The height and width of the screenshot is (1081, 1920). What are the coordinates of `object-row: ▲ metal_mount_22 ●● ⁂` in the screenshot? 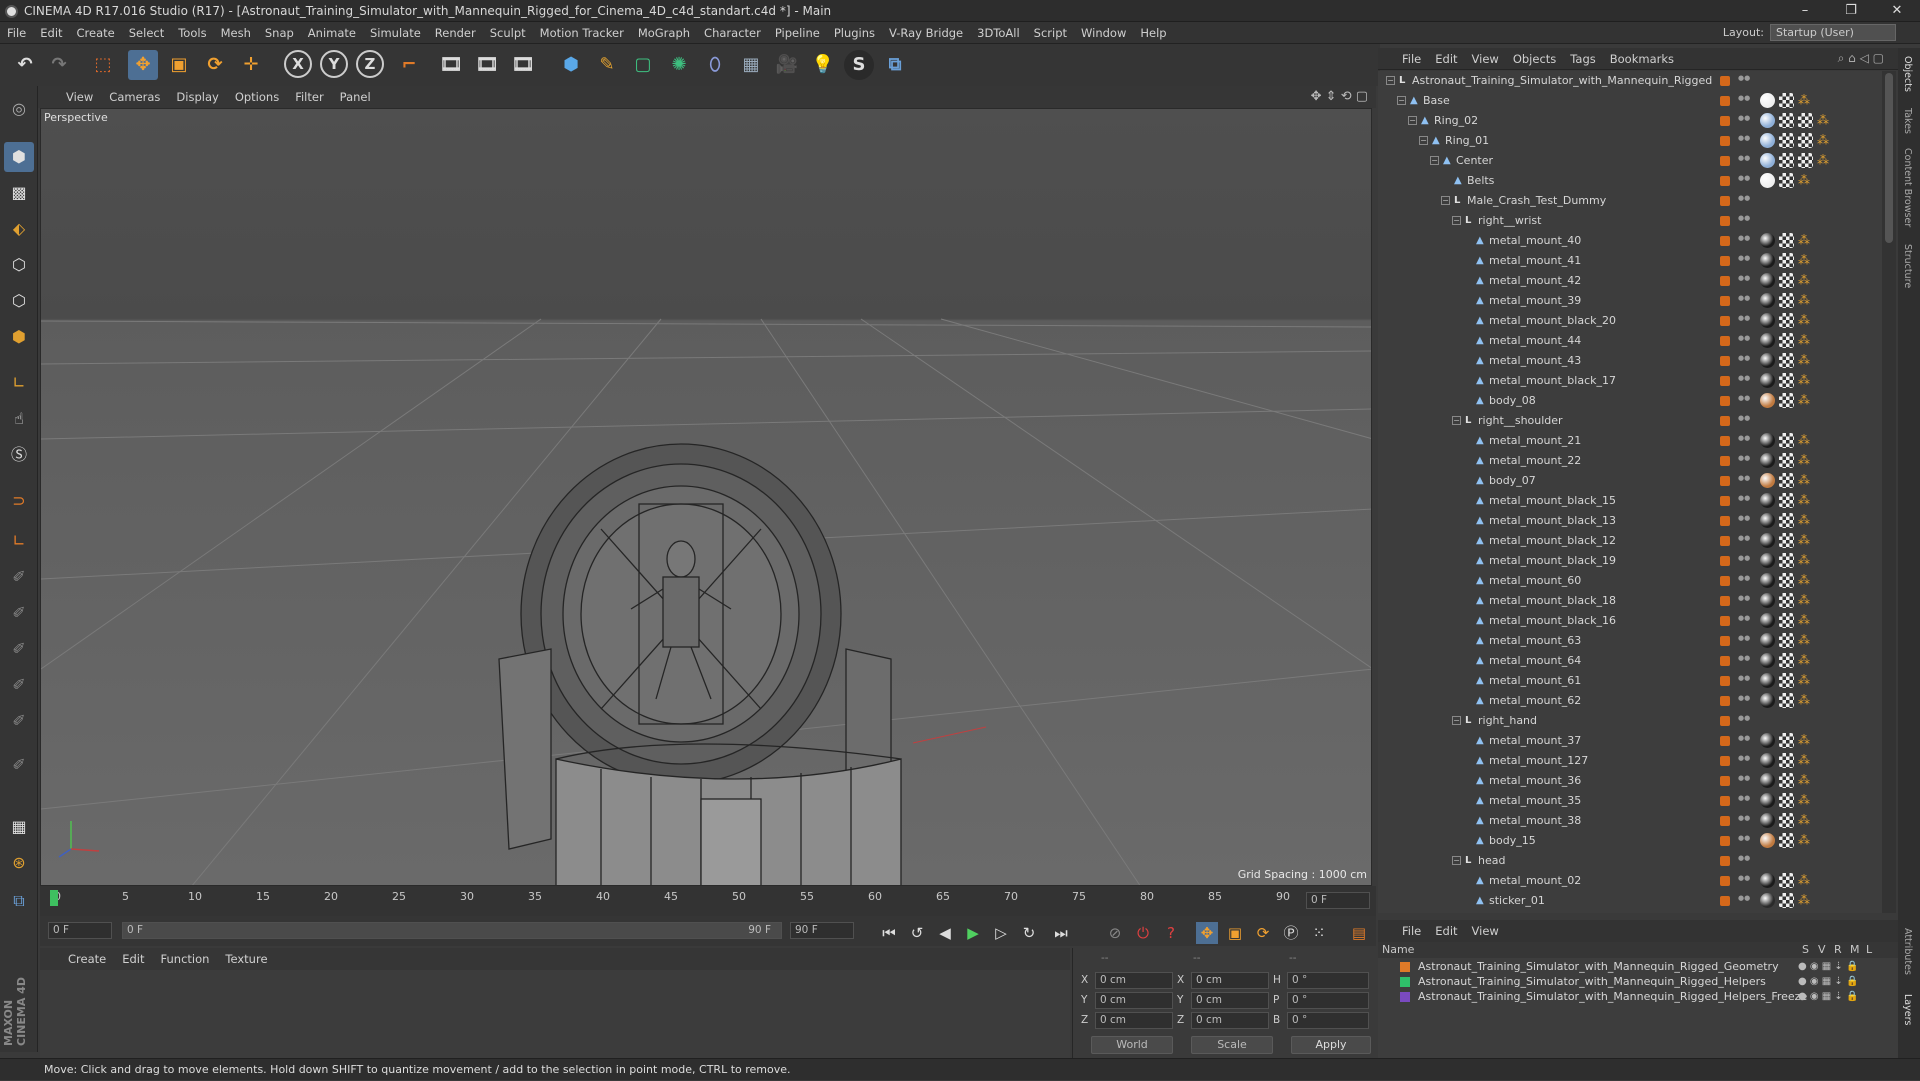 It's located at (1630, 461).